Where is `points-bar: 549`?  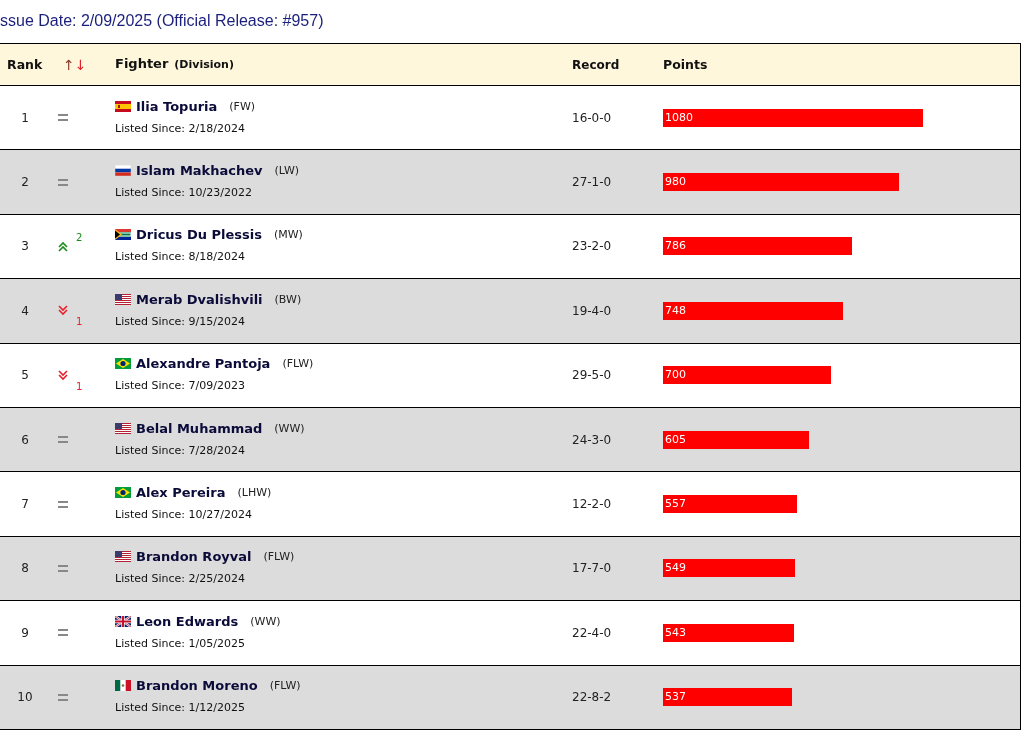 points-bar: 549 is located at coordinates (729, 568).